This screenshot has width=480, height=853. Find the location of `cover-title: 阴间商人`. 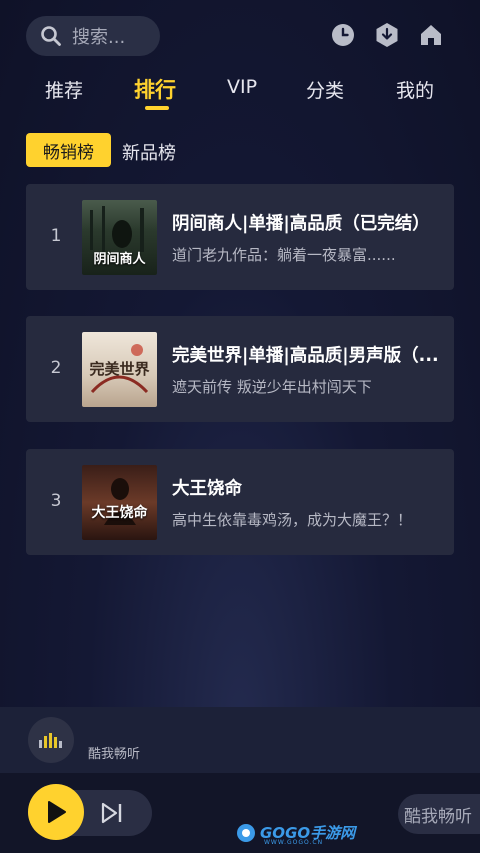

cover-title: 阴间商人 is located at coordinates (119, 259).